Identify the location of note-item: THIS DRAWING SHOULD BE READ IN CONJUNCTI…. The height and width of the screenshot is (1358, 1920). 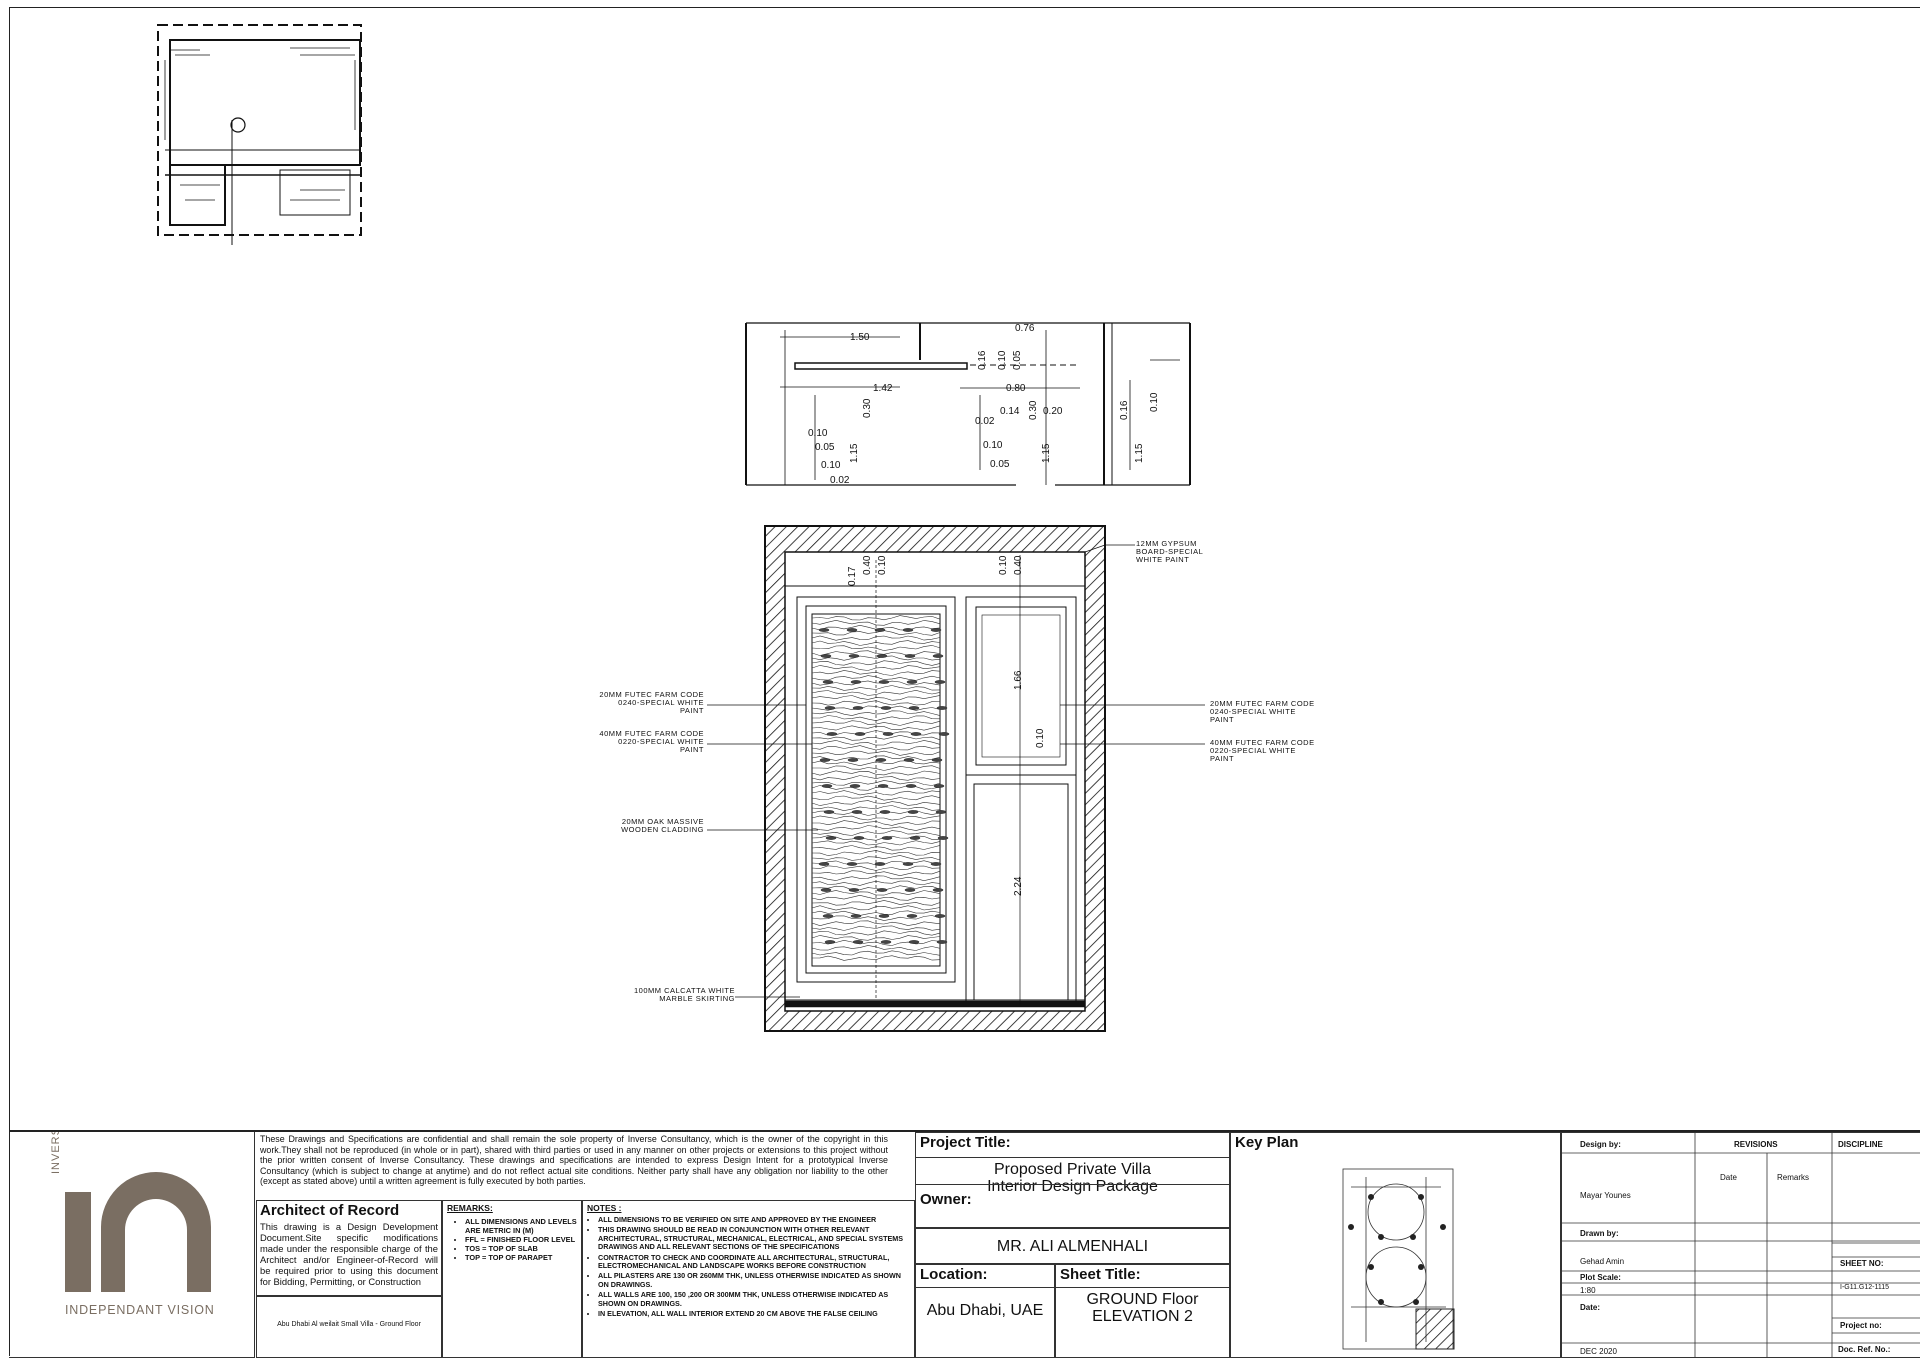
(754, 1238).